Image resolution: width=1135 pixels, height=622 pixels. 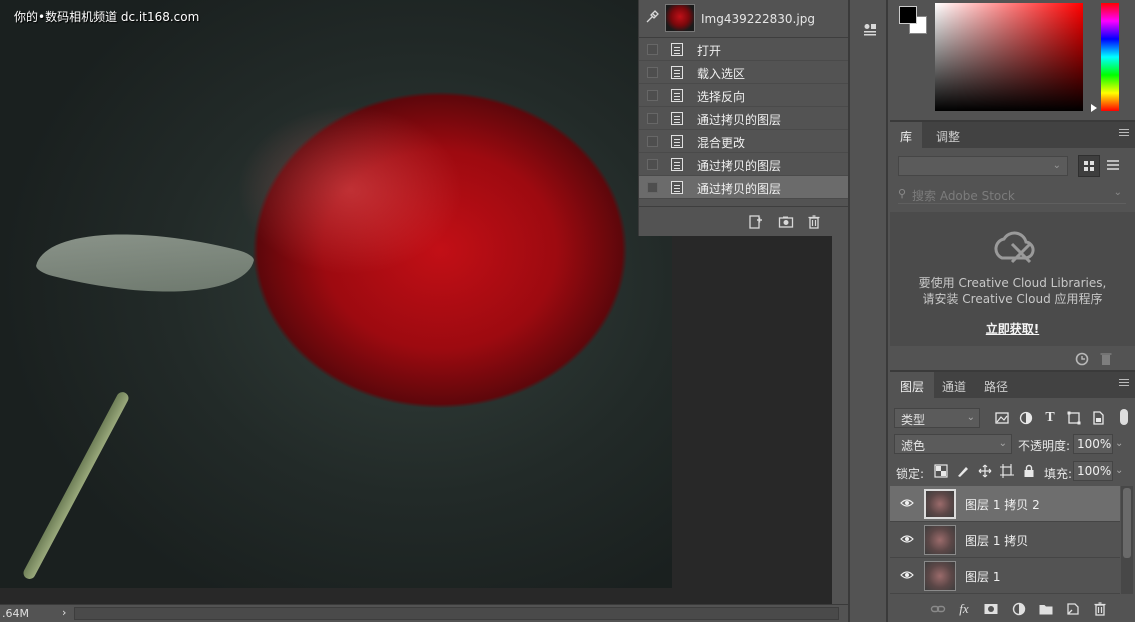 I want to click on lock-artboard-icon, so click(x=1007, y=471).